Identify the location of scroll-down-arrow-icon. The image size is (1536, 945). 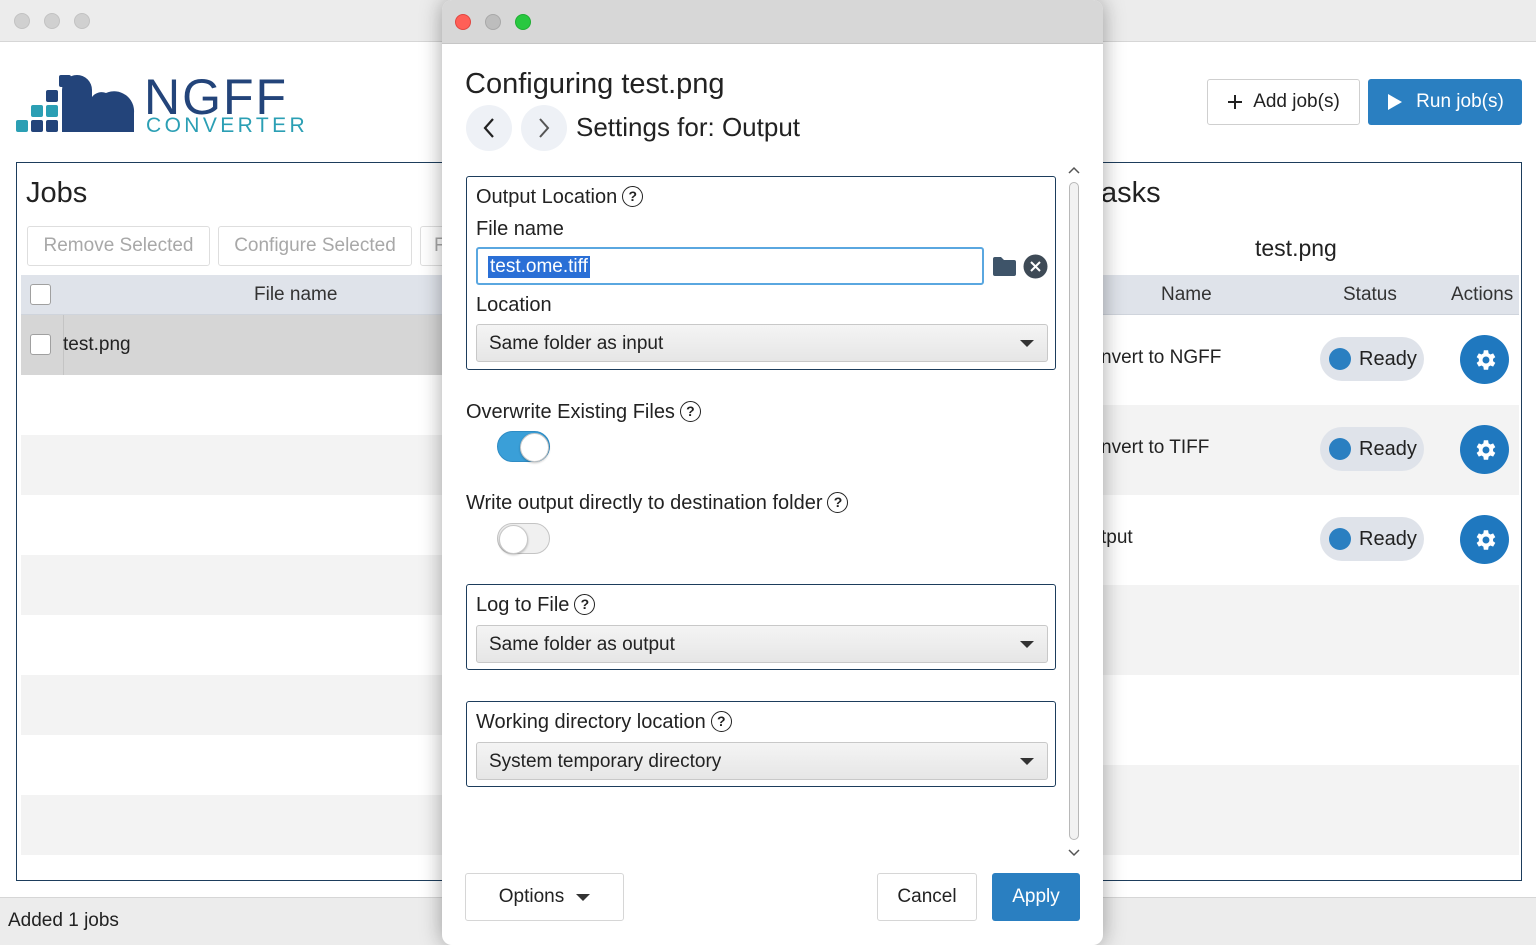
(1074, 853).